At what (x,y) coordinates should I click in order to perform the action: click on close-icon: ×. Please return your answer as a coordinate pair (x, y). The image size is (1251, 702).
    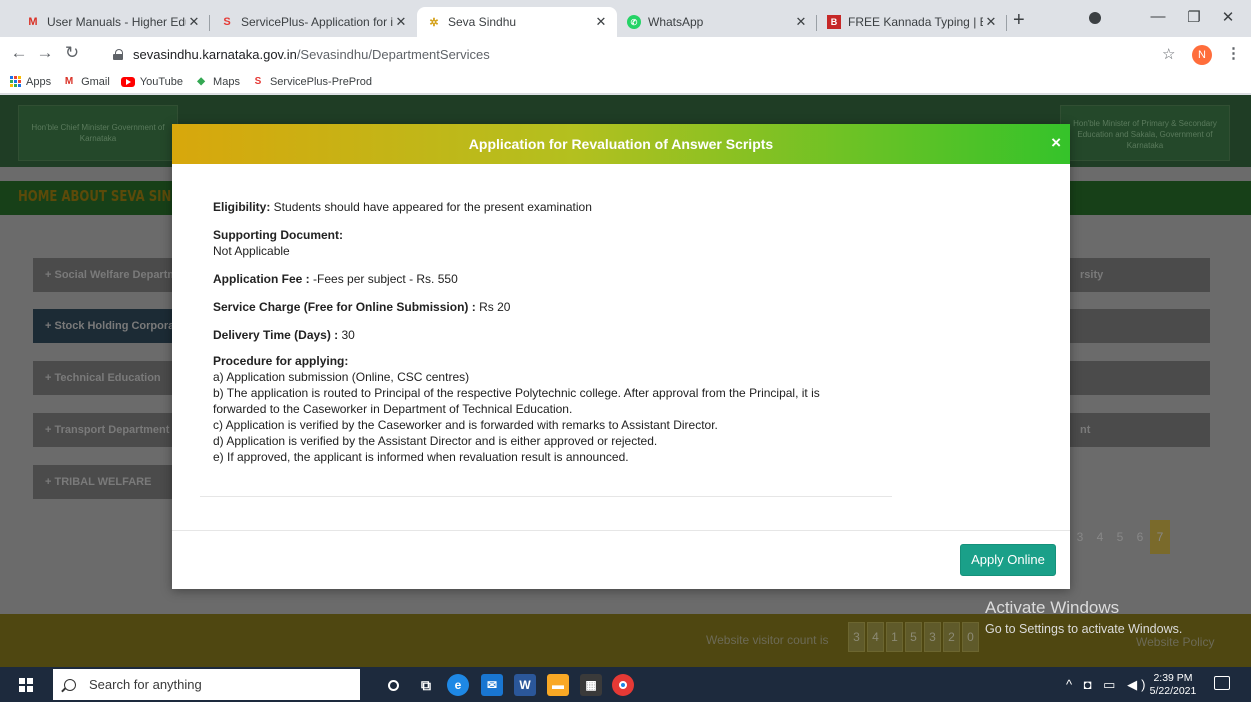
    Looking at the image, I should click on (1056, 143).